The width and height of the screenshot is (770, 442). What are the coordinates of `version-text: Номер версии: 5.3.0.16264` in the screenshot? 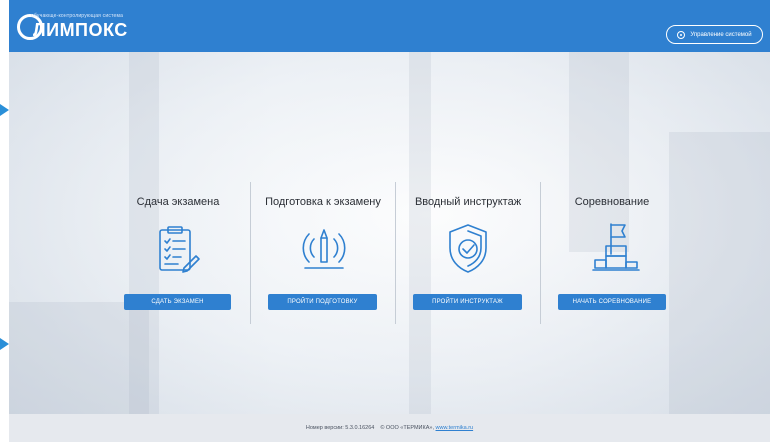 It's located at (340, 428).